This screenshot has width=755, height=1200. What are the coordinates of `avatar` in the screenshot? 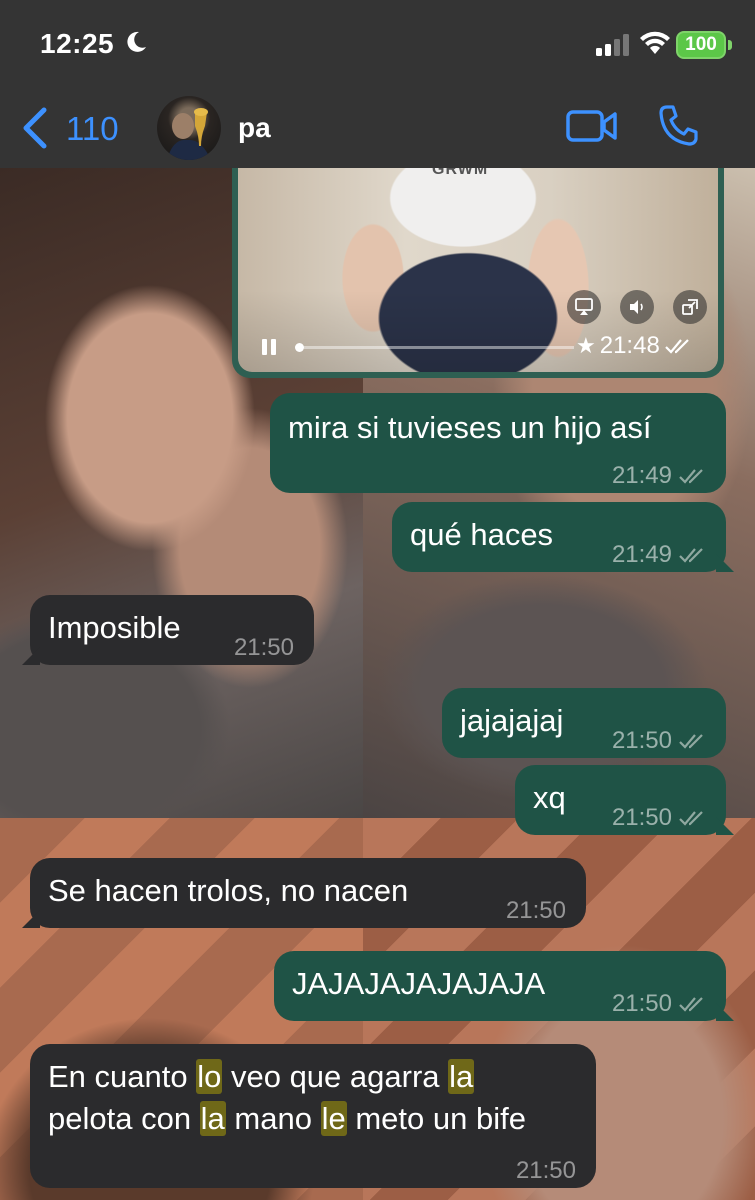 It's located at (189, 128).